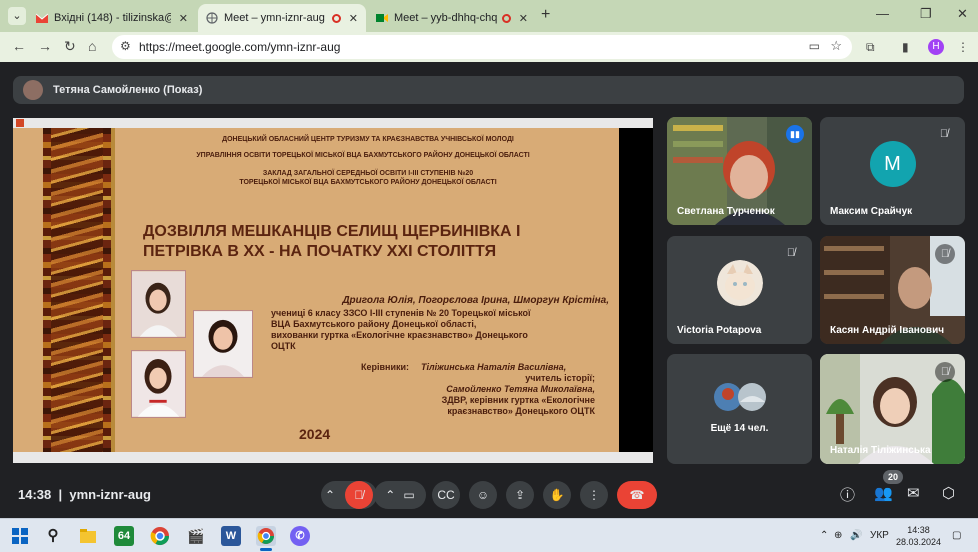 This screenshot has height=552, width=978. I want to click on new-tab-button: +, so click(545, 15).